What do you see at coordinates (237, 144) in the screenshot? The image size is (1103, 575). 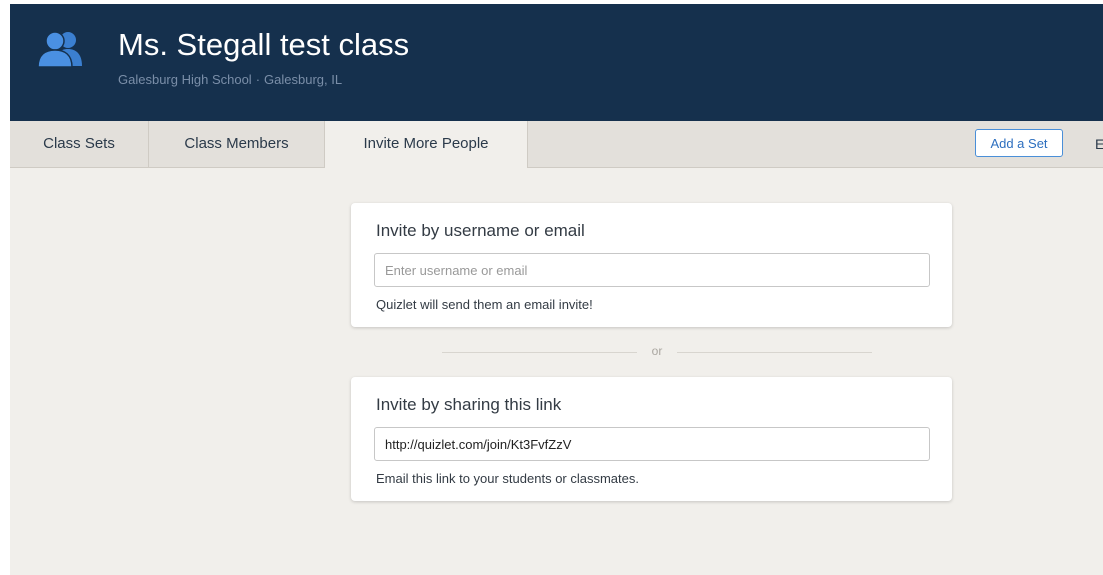 I see `tab-class-members: Class Members` at bounding box center [237, 144].